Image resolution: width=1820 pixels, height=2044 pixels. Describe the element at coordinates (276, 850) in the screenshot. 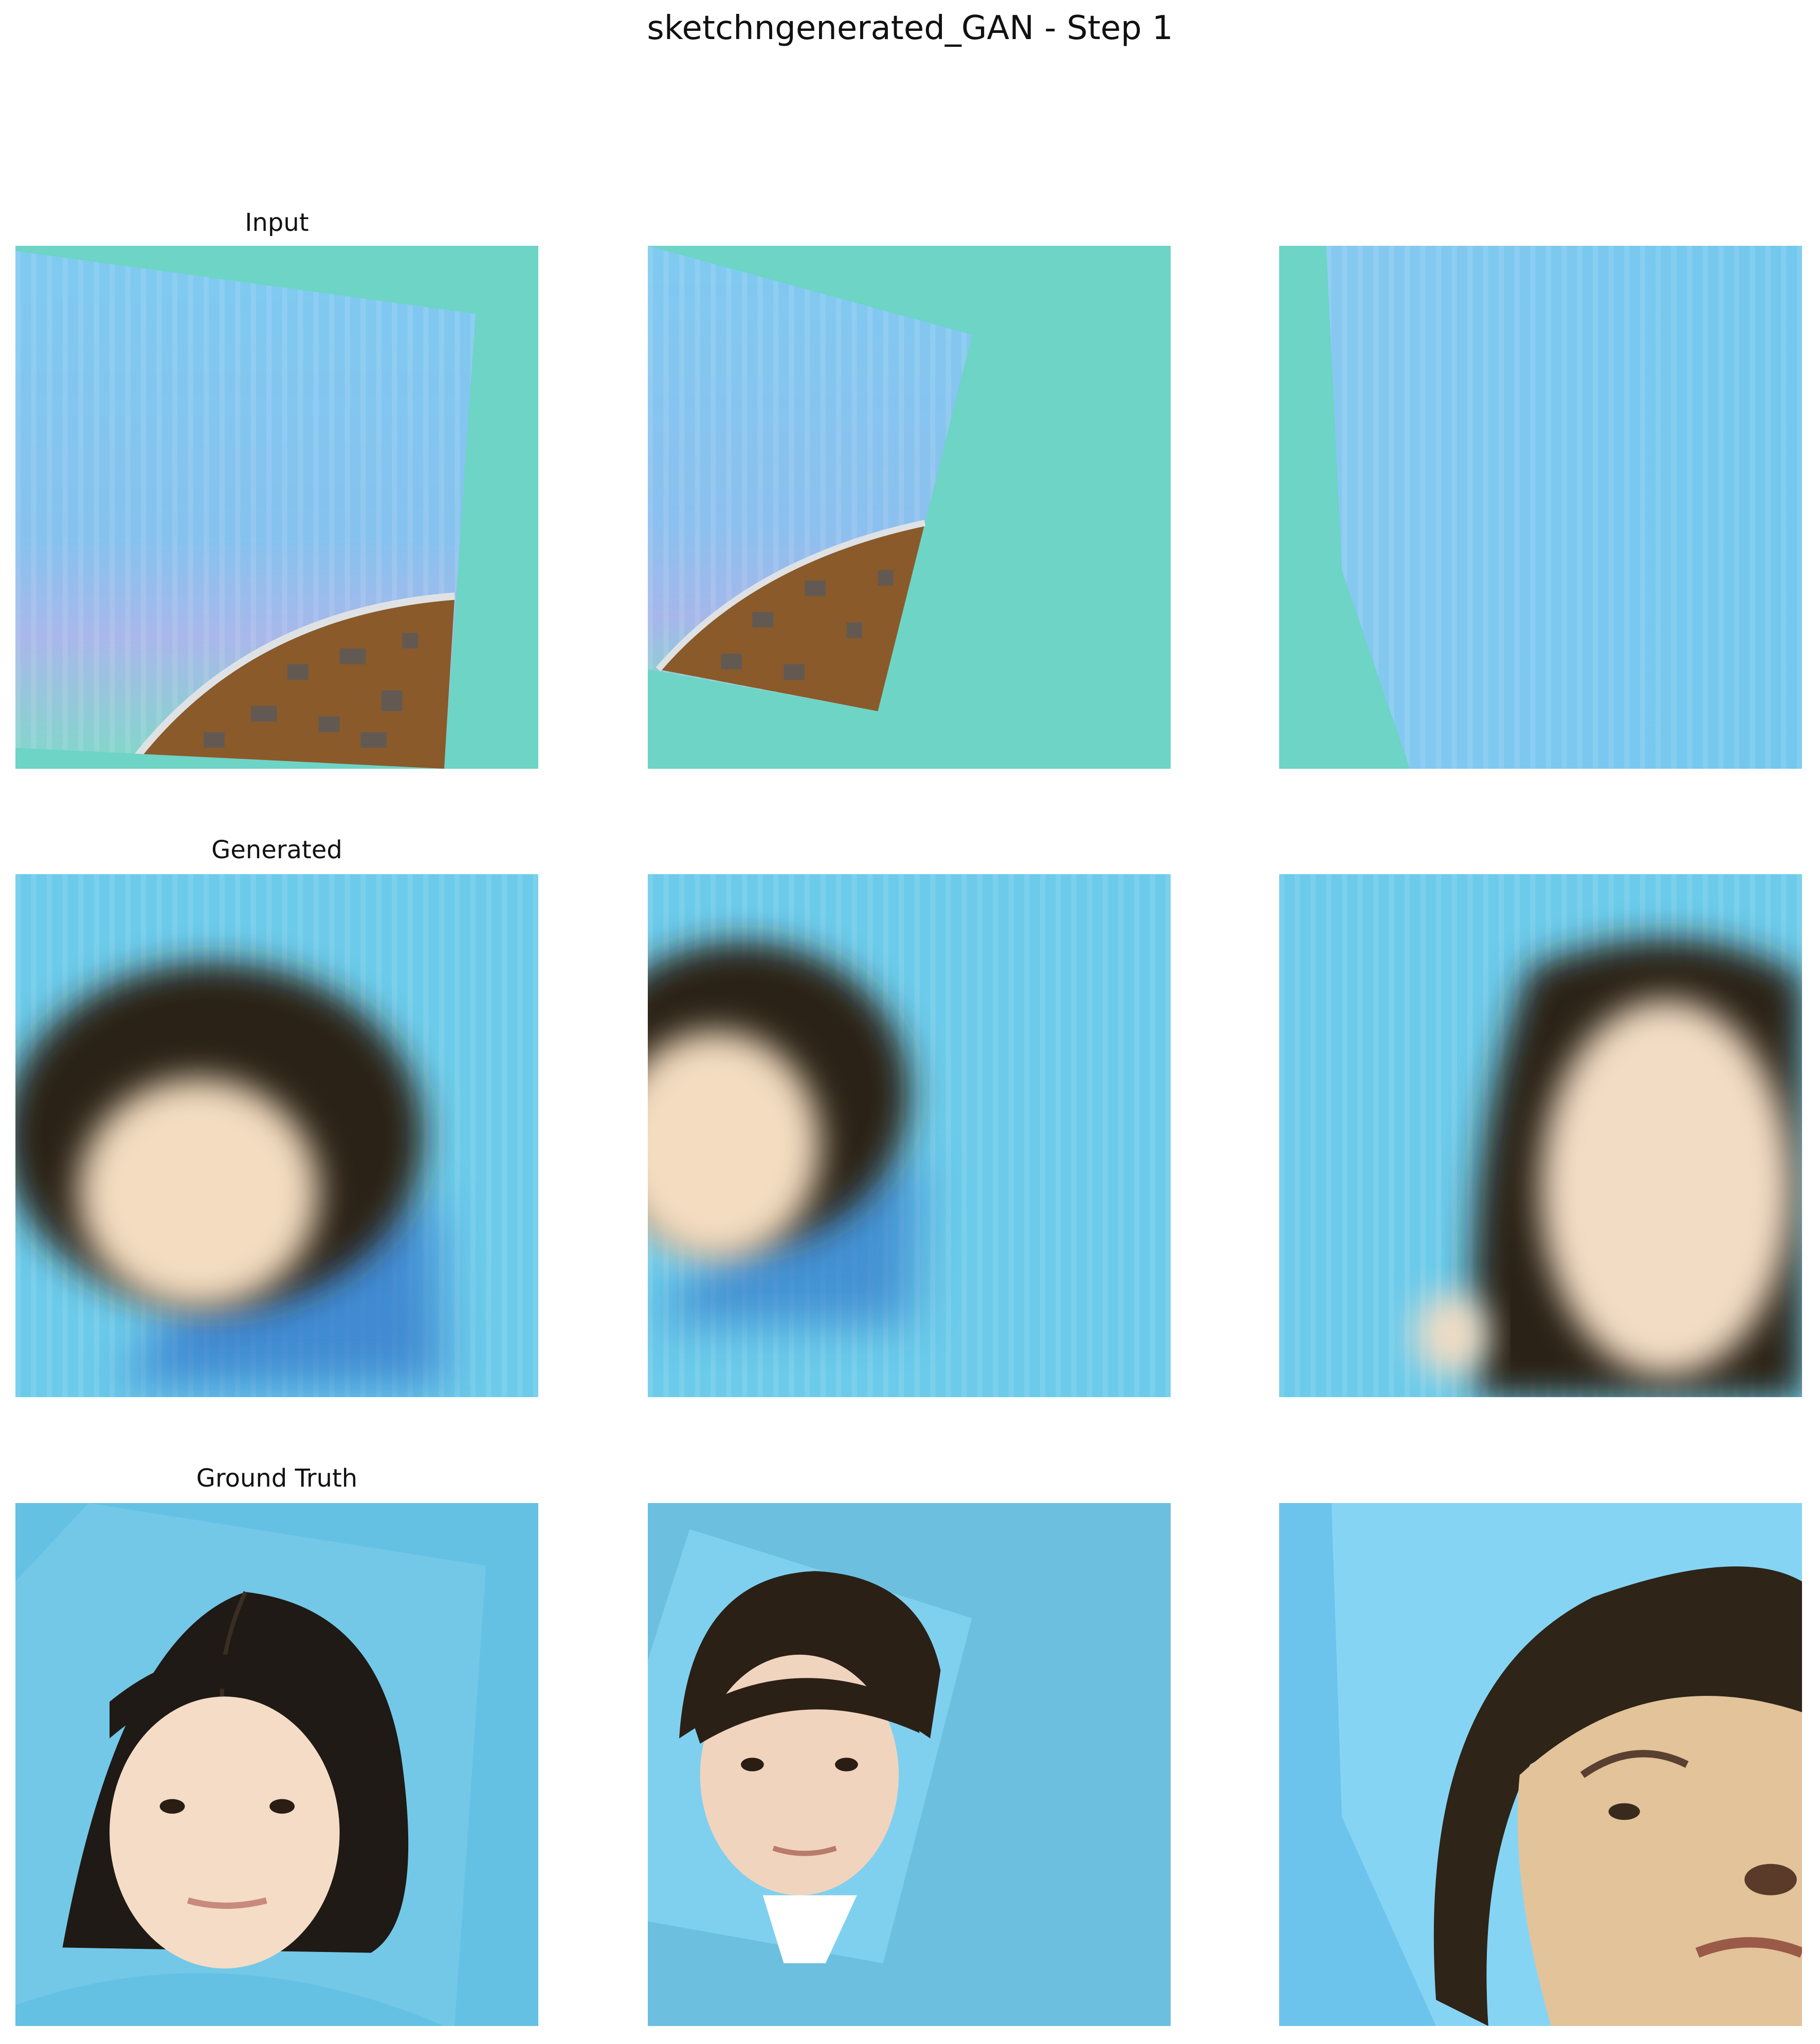

I see `row-label-generated: Generated` at that location.